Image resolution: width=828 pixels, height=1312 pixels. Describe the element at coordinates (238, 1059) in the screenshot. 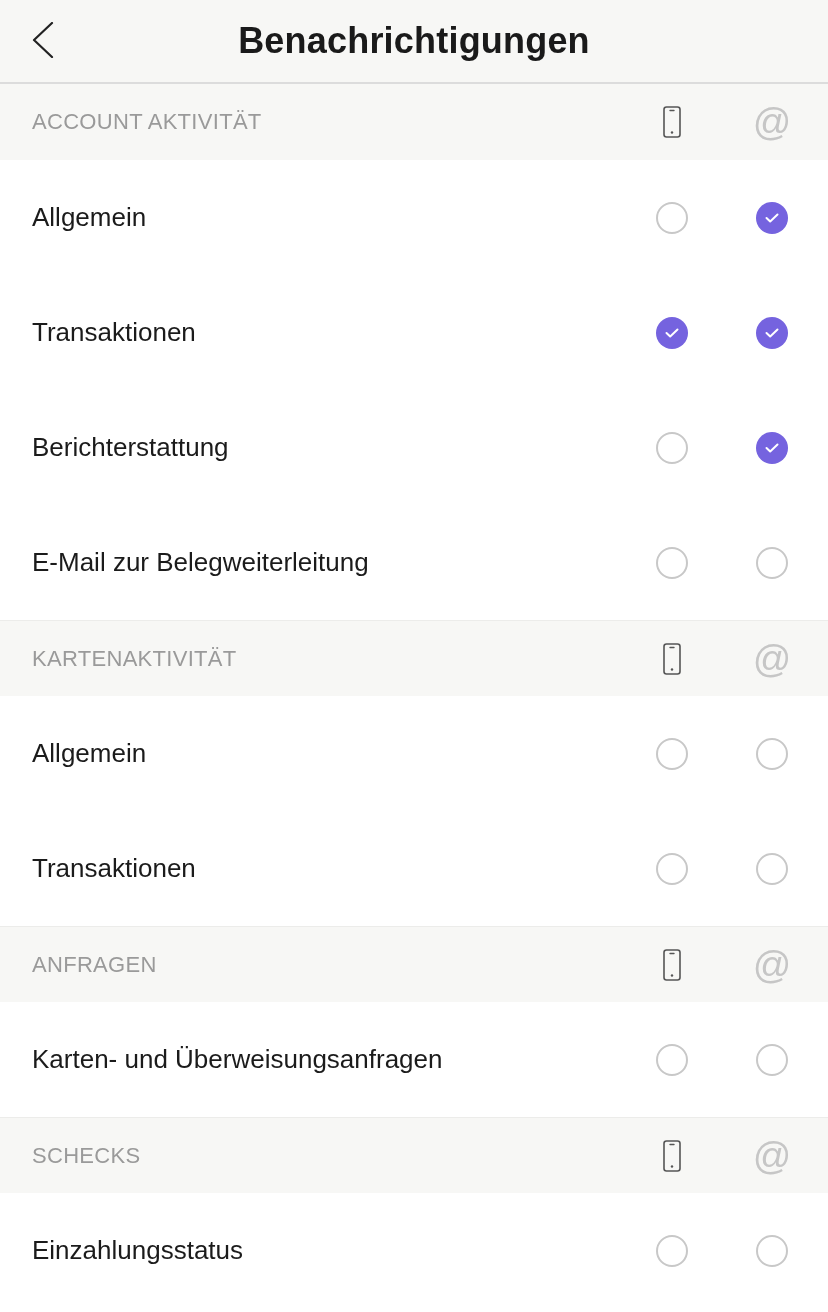

I see `setting-label: Karten- und Überweisungsanfragen` at that location.